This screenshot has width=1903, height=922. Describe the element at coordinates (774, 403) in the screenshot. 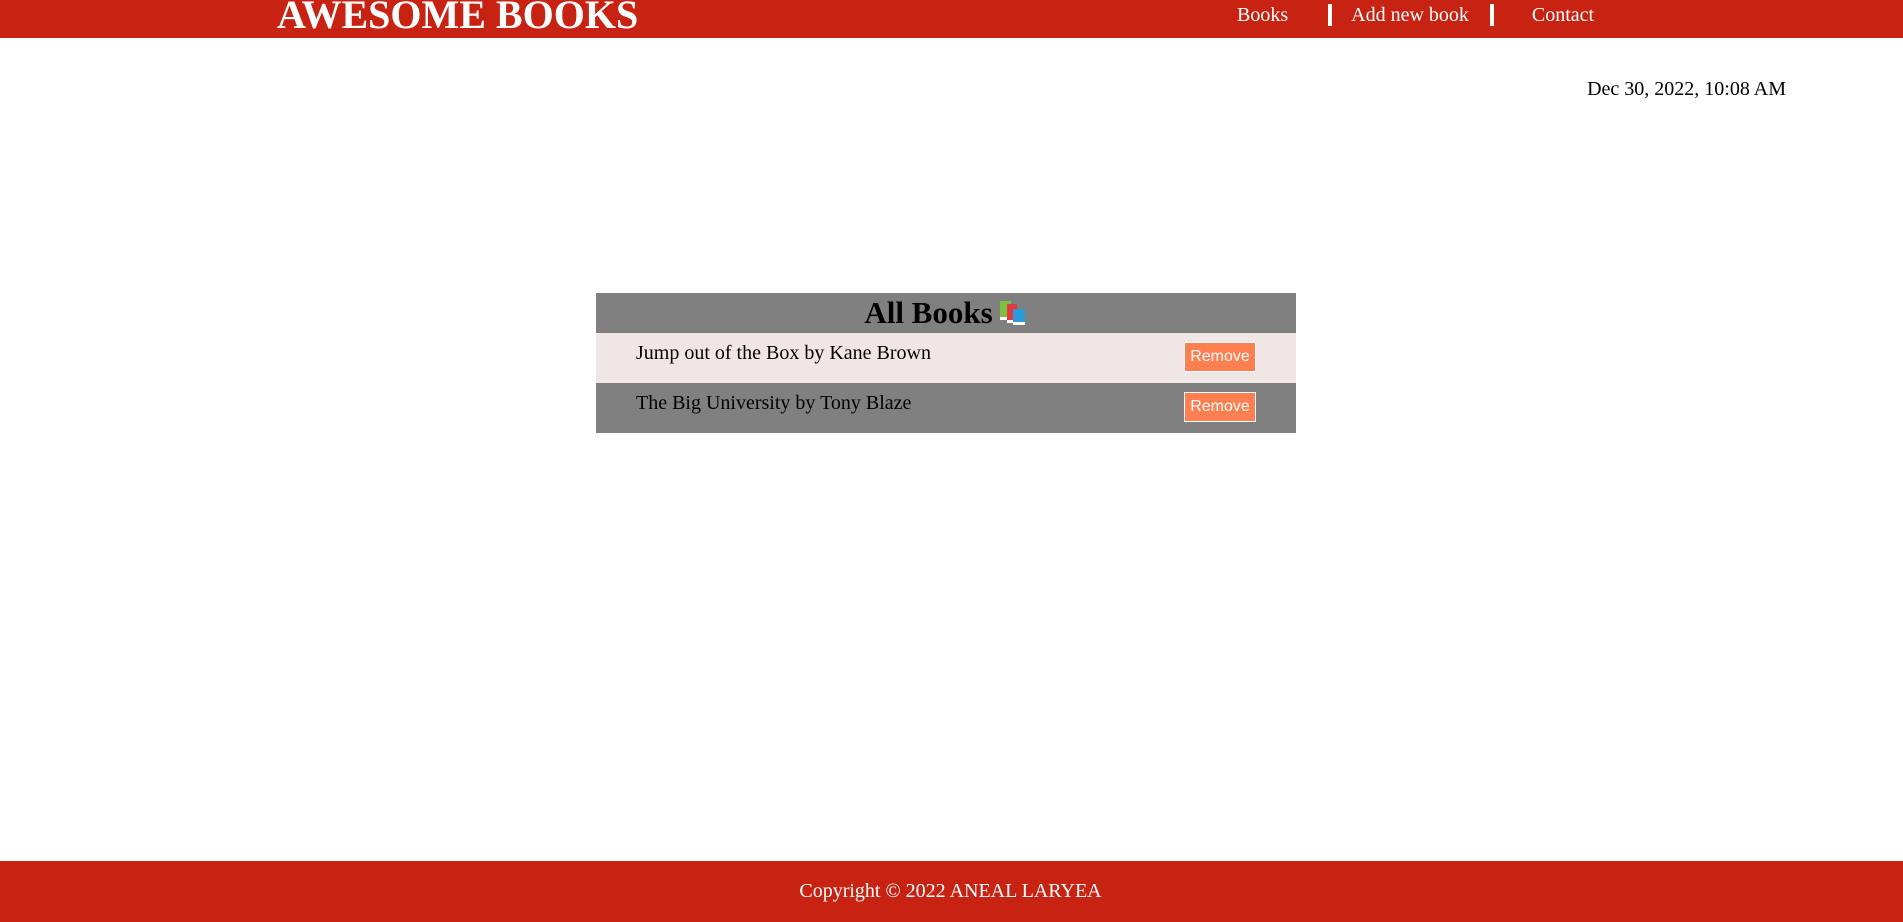

I see `book-entry-text: The Big University by Tony Blaze` at that location.